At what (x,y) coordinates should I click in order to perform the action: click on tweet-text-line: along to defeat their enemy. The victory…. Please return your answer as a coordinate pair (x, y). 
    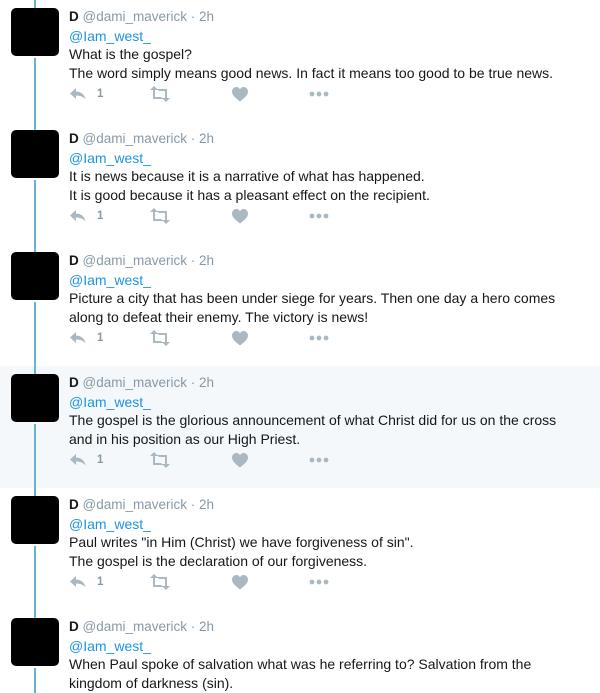
    Looking at the image, I should click on (219, 316).